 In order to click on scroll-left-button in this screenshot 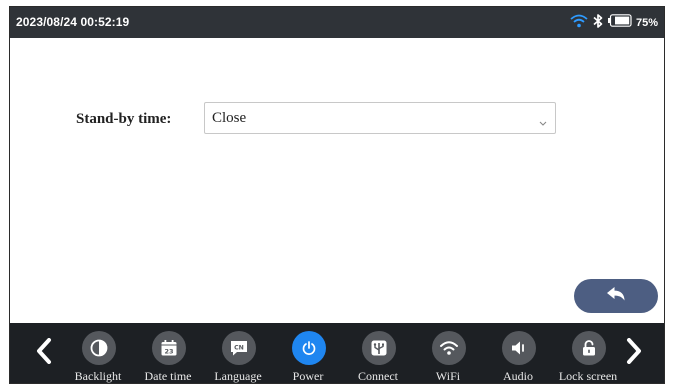, I will do `click(44, 353)`.